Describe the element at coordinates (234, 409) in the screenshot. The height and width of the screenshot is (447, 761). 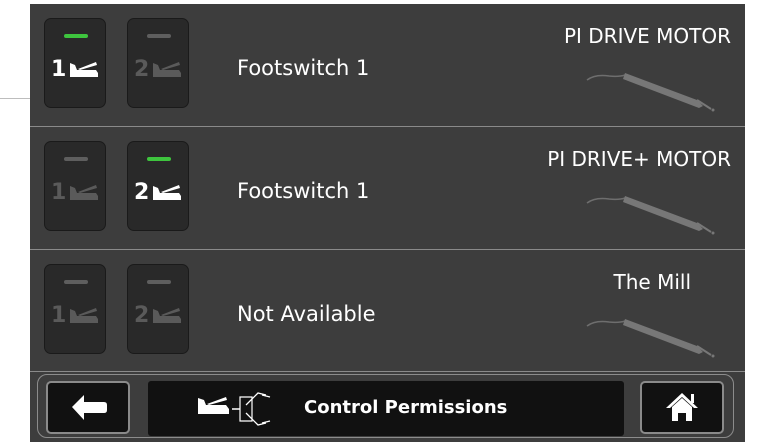
I see `footswitch-handpiece-icon` at that location.